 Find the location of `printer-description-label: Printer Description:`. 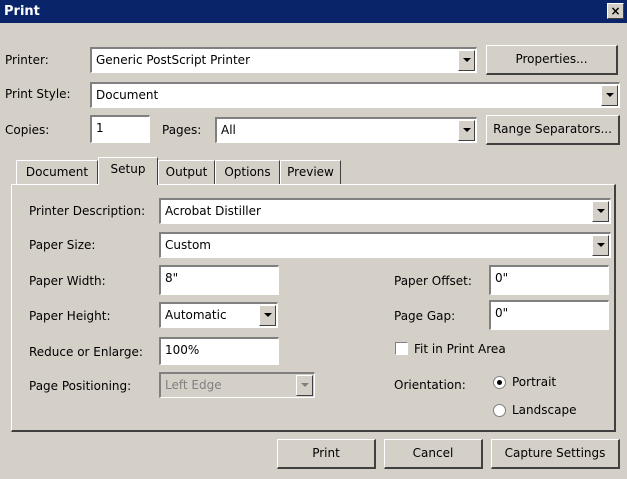

printer-description-label: Printer Description: is located at coordinates (87, 211).